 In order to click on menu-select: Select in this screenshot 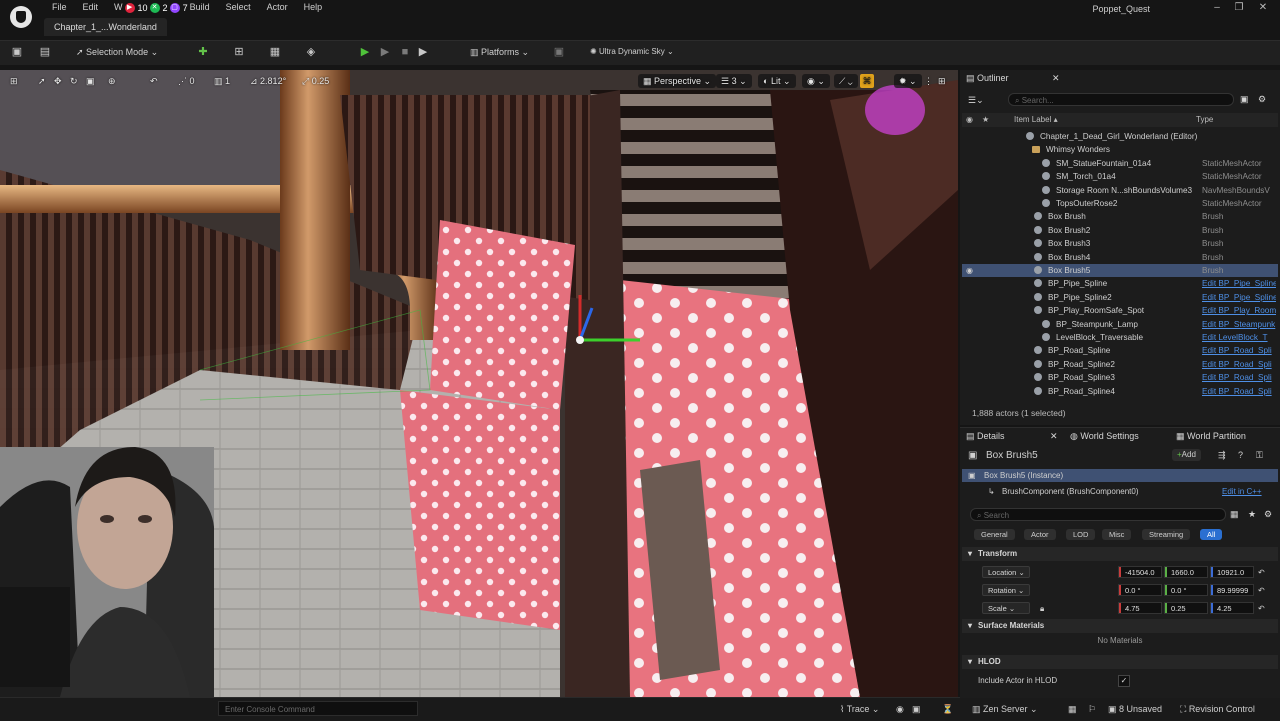, I will do `click(238, 7)`.